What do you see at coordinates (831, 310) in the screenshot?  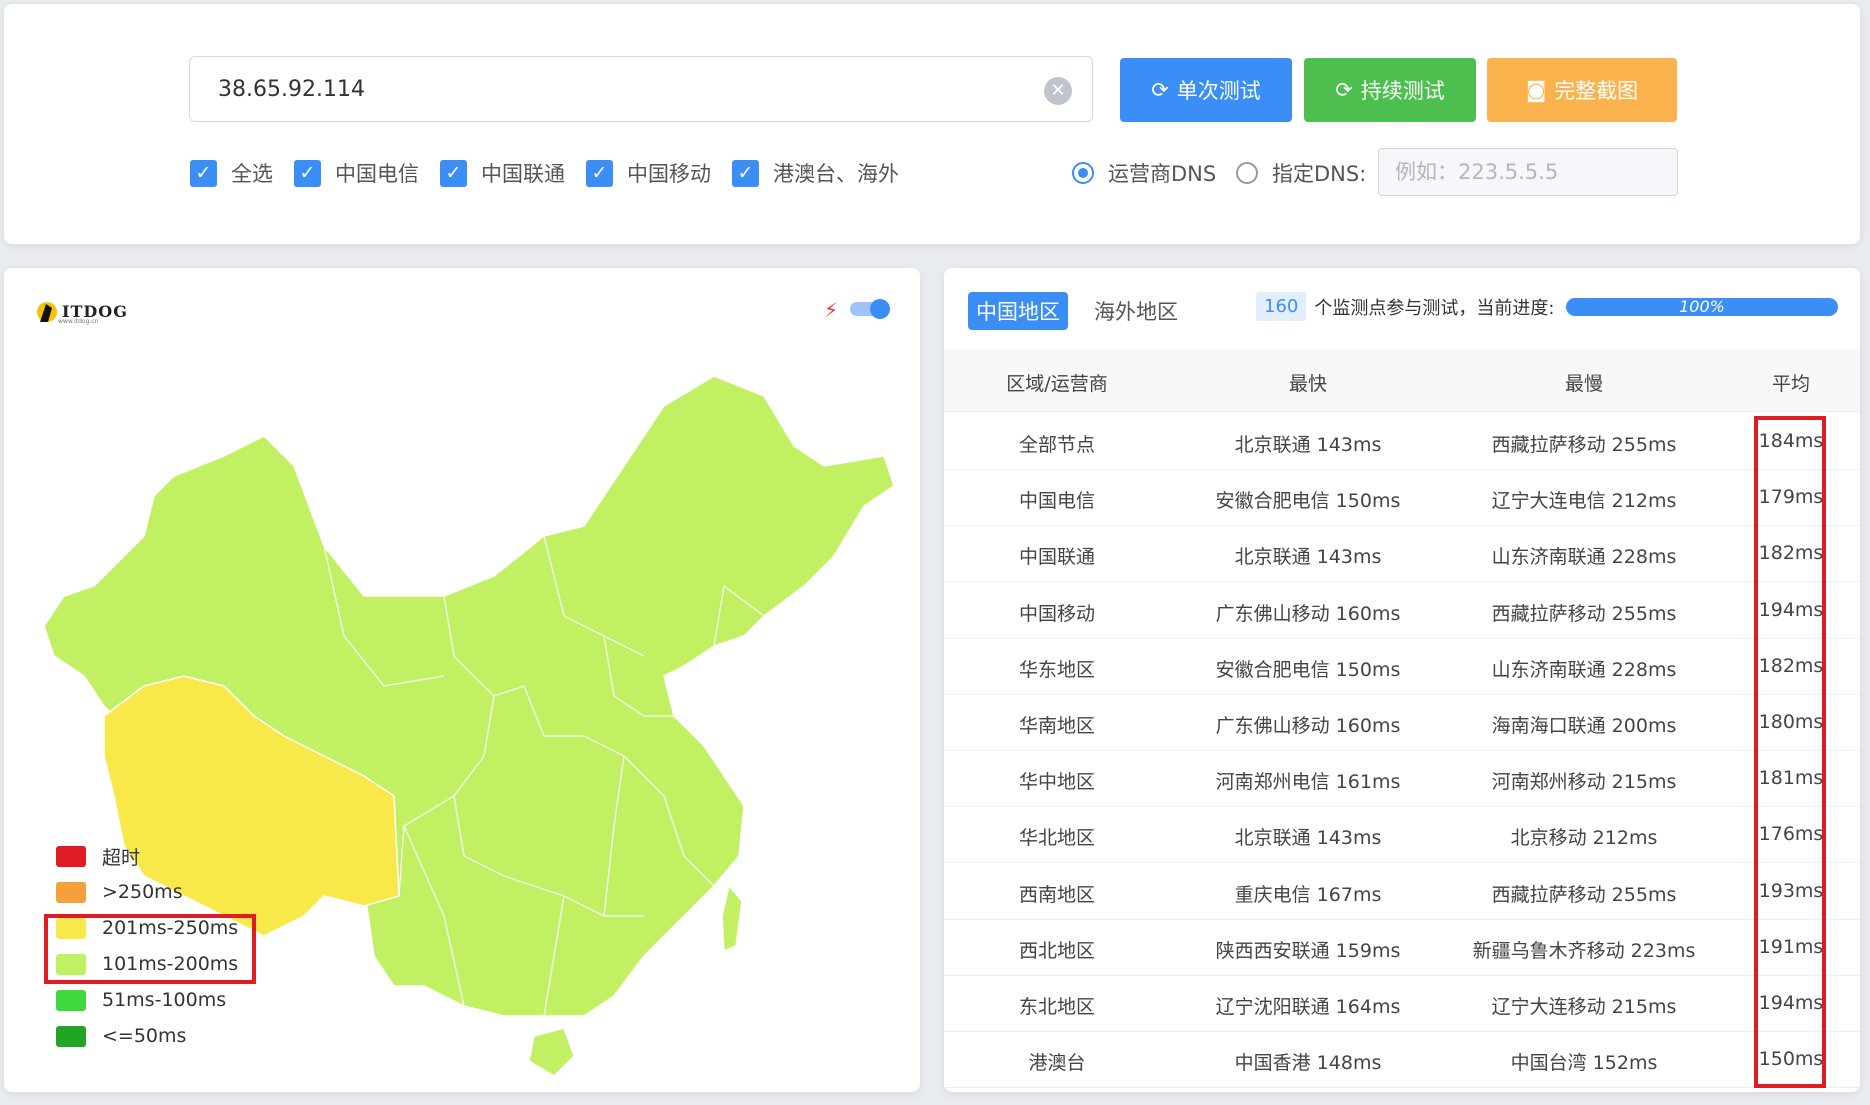 I see `lightning-icon: ⚡` at bounding box center [831, 310].